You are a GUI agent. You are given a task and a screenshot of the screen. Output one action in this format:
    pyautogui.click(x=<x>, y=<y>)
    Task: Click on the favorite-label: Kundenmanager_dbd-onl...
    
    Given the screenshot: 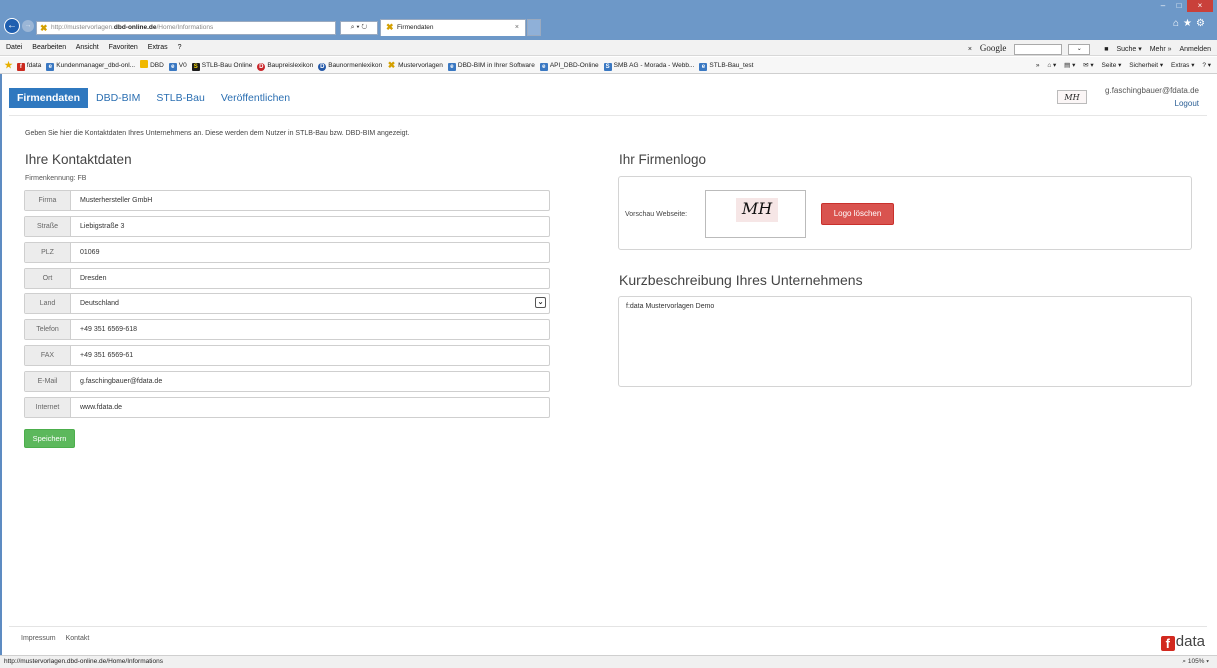 What is the action you would take?
    pyautogui.click(x=96, y=65)
    